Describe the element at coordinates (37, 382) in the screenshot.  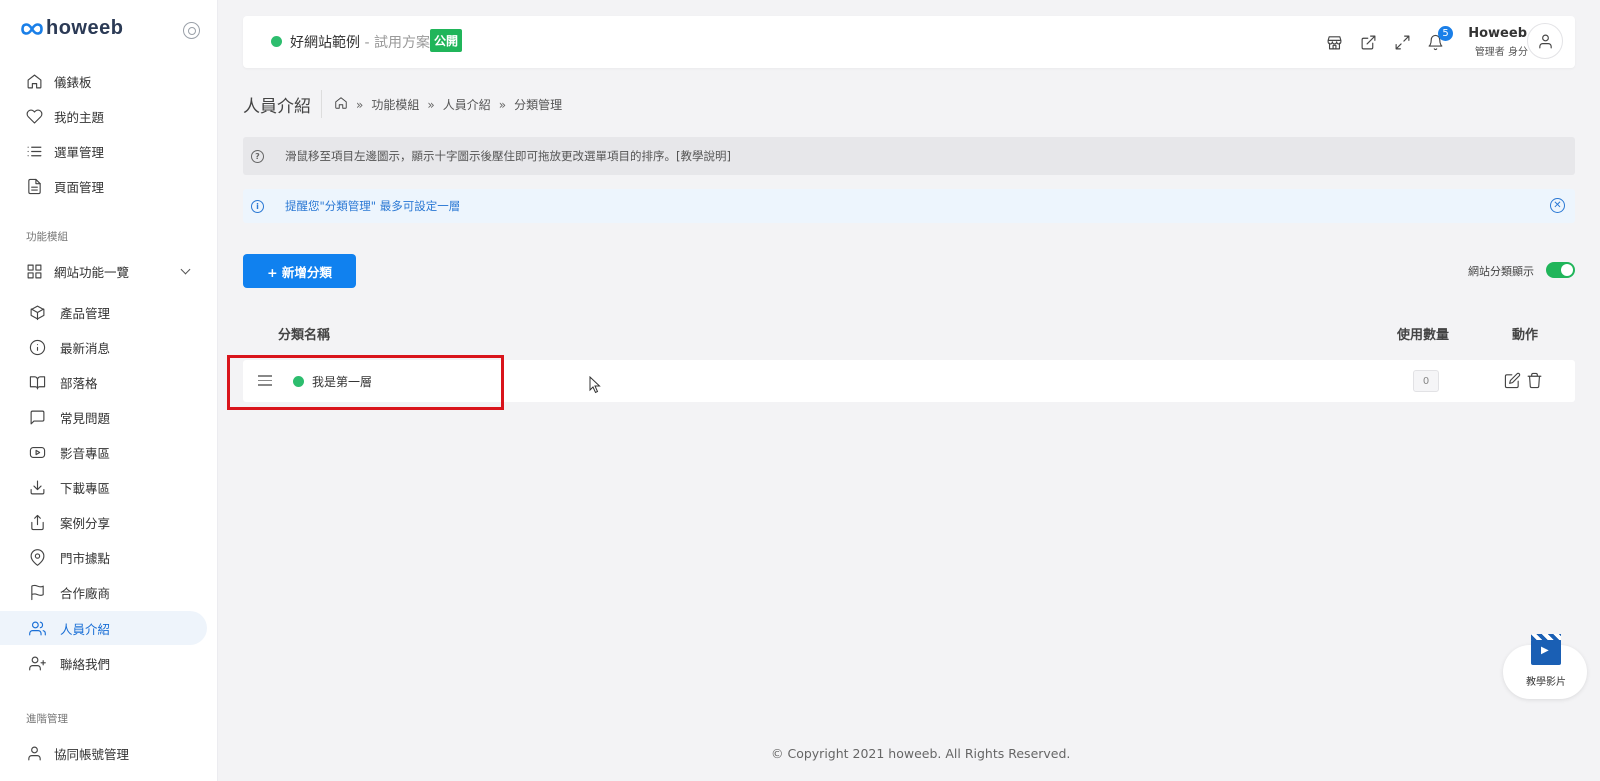
I see `book-icon` at that location.